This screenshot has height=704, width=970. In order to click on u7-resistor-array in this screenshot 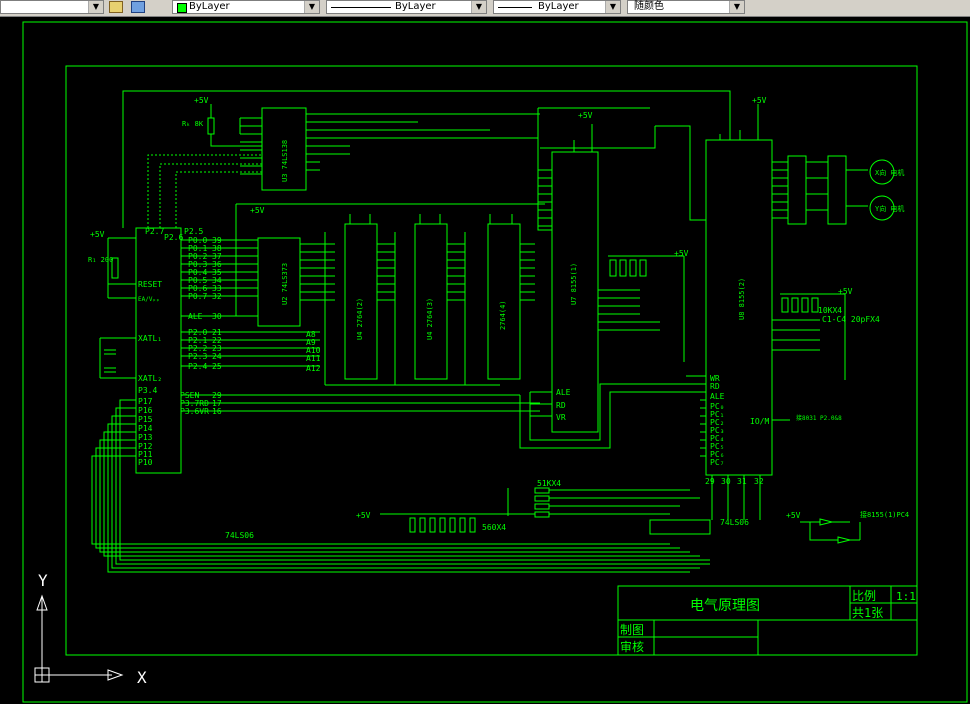, I will do `click(613, 268)`.